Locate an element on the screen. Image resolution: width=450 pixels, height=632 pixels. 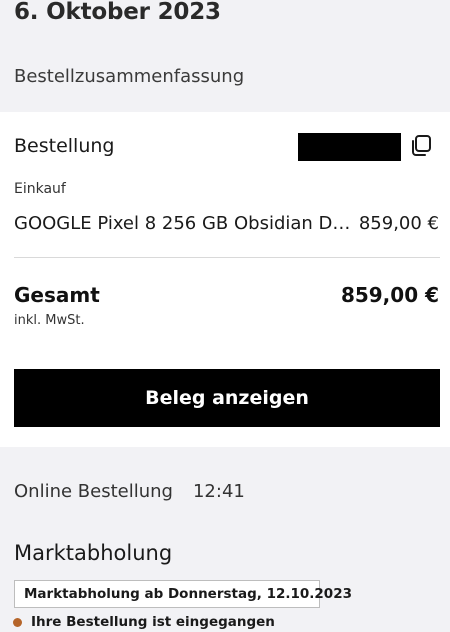
online-order-time: 12:41 is located at coordinates (218, 491).